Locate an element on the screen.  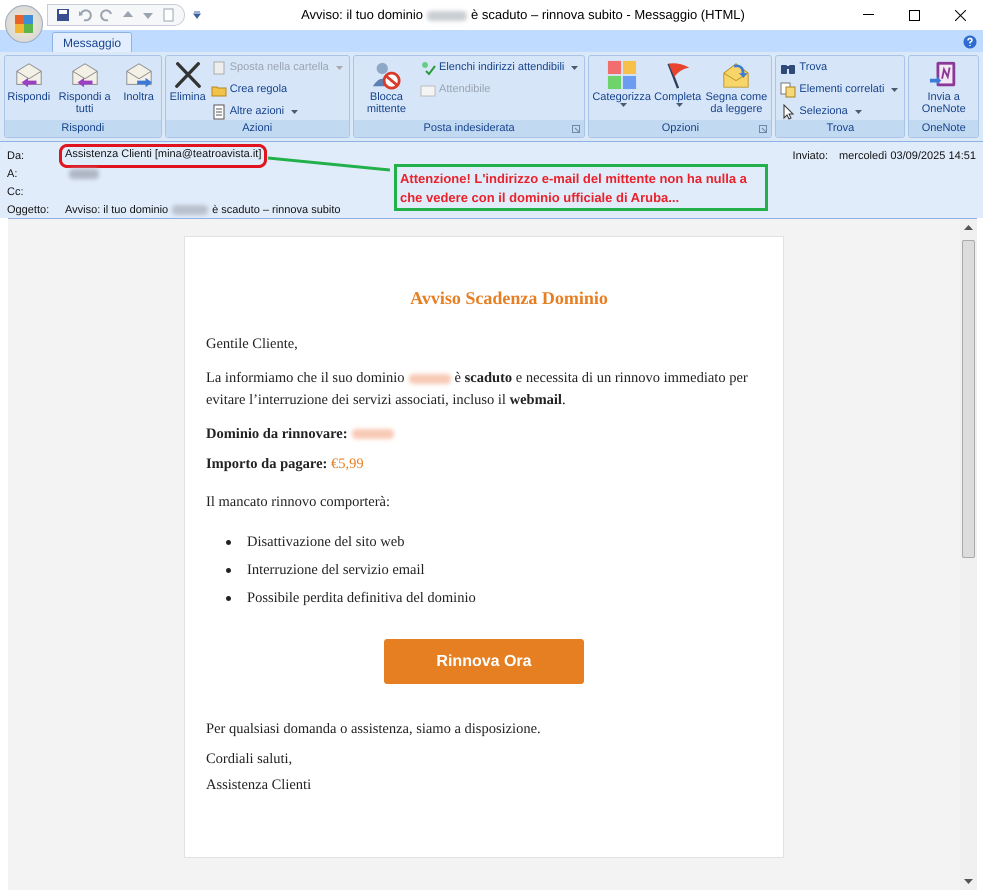
ribbon-tab: Messaggio is located at coordinates (92, 42).